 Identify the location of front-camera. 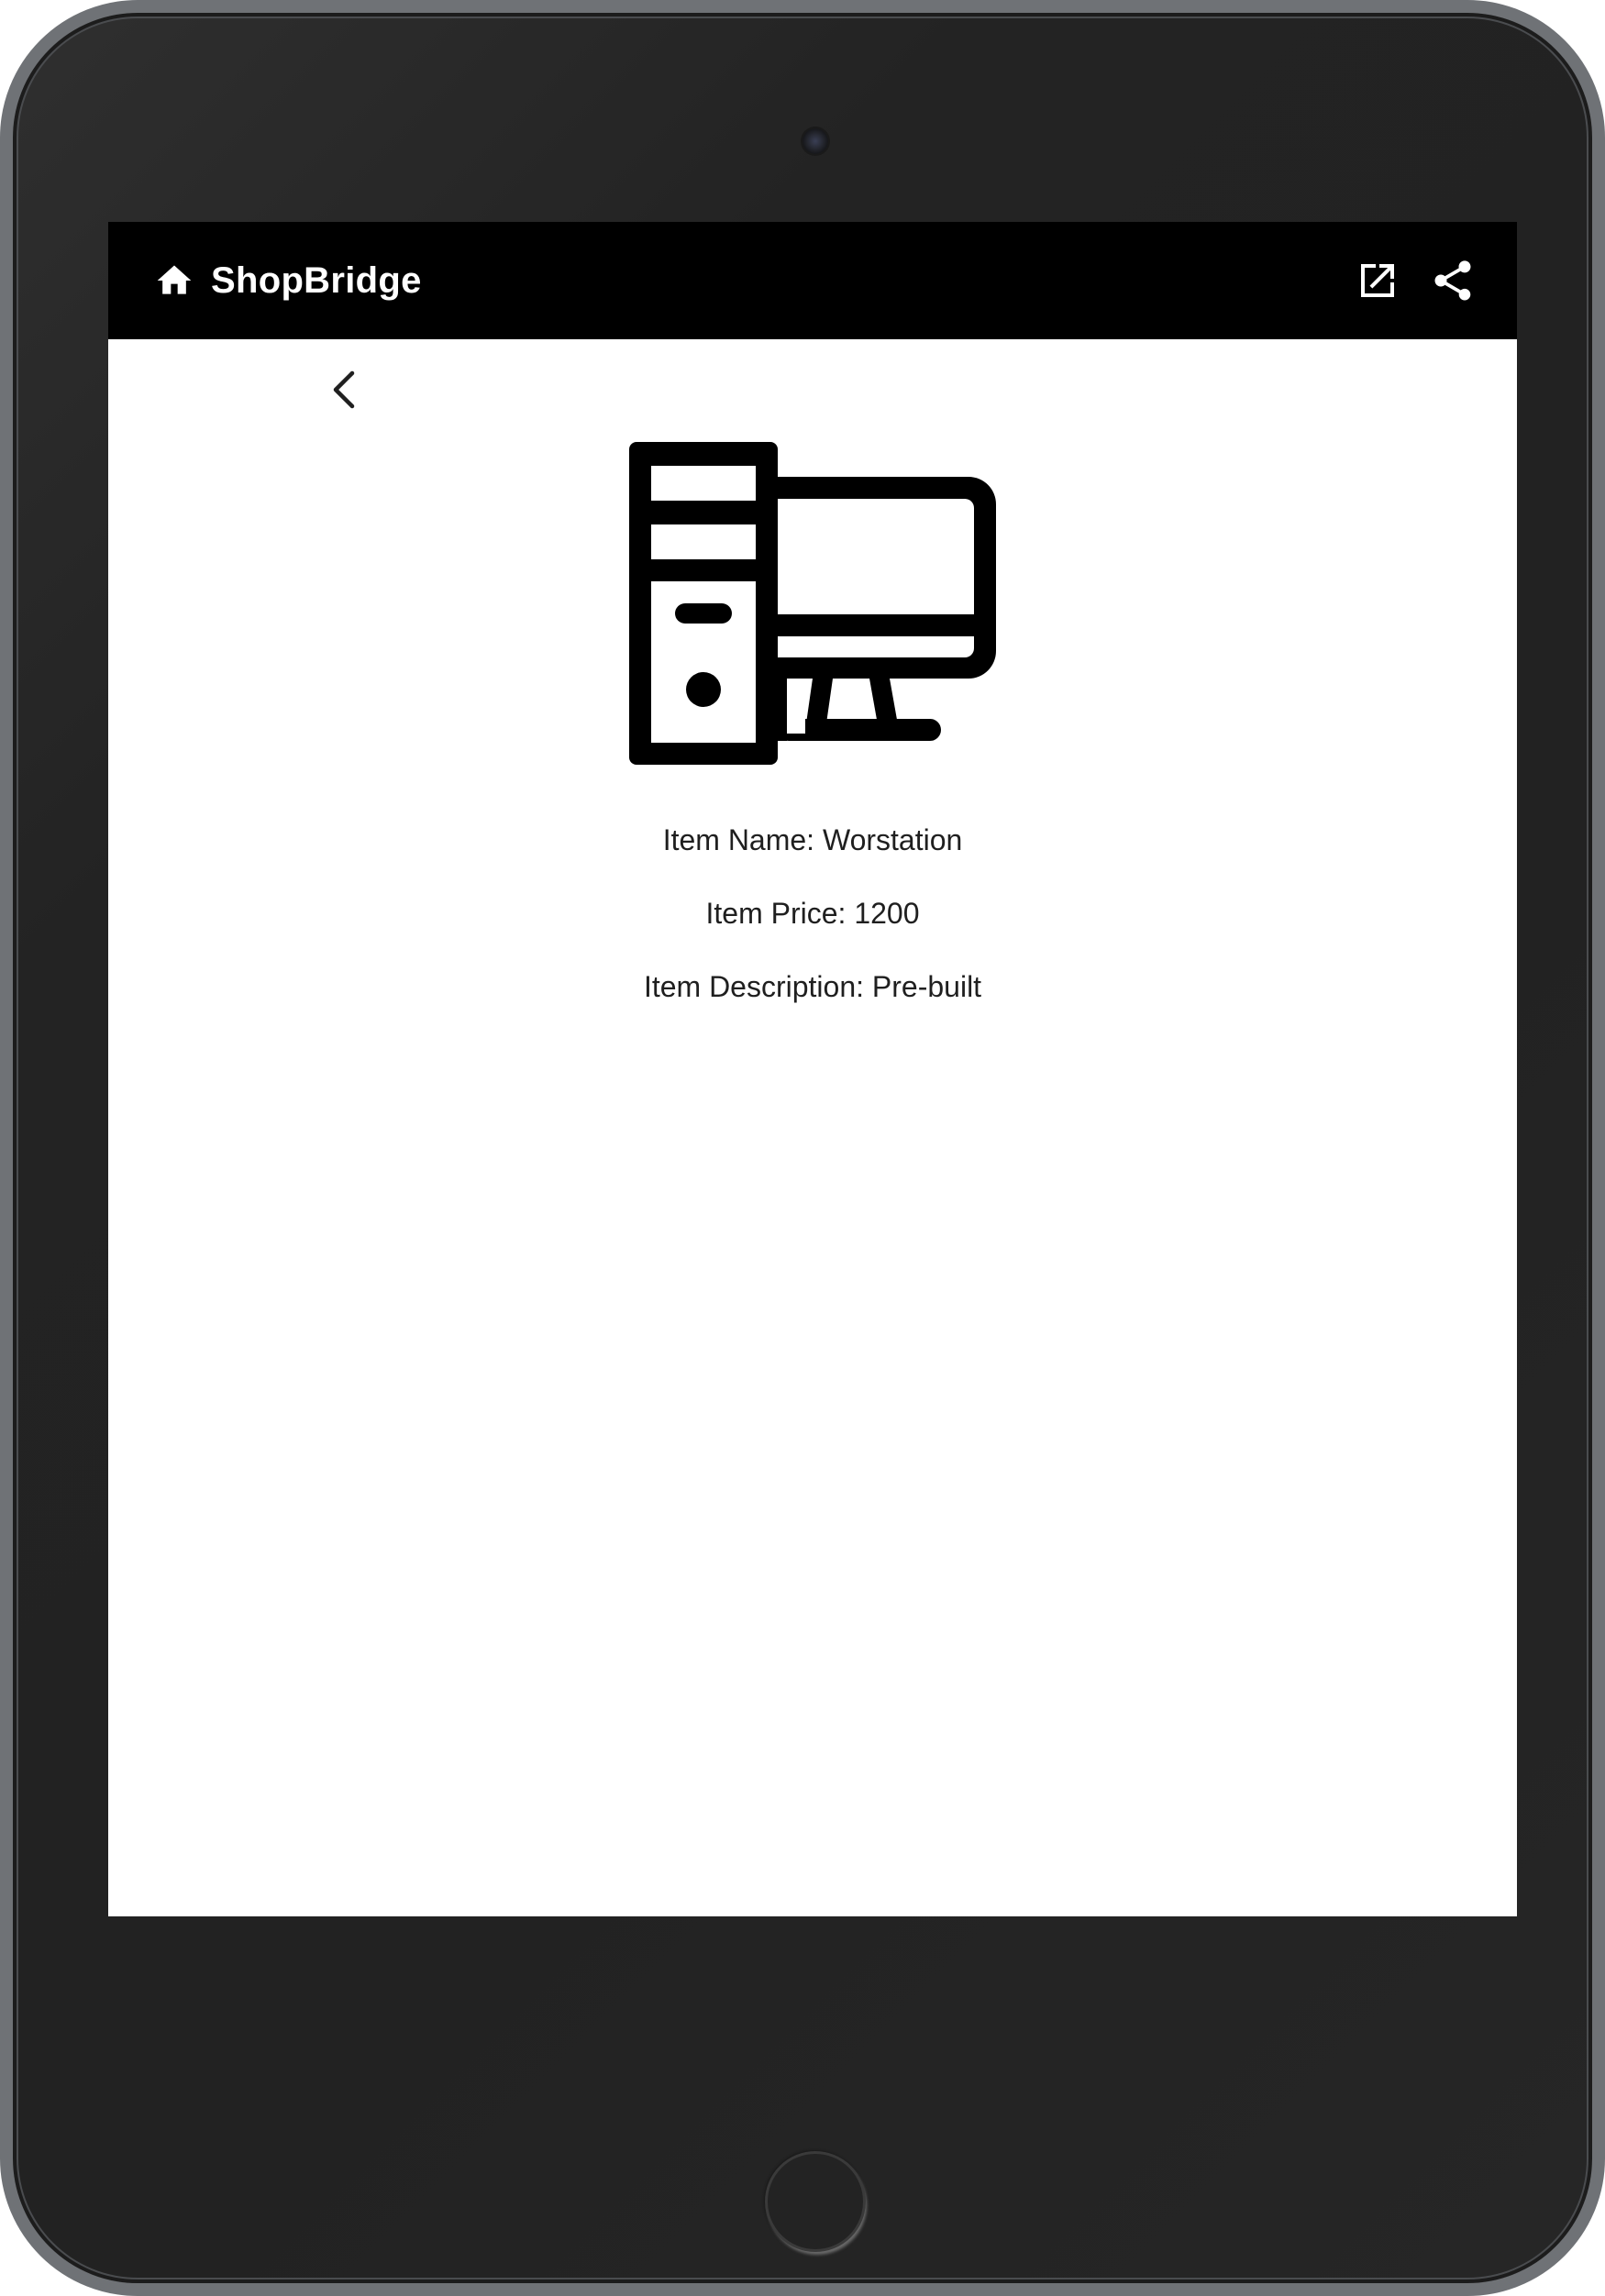
(815, 141).